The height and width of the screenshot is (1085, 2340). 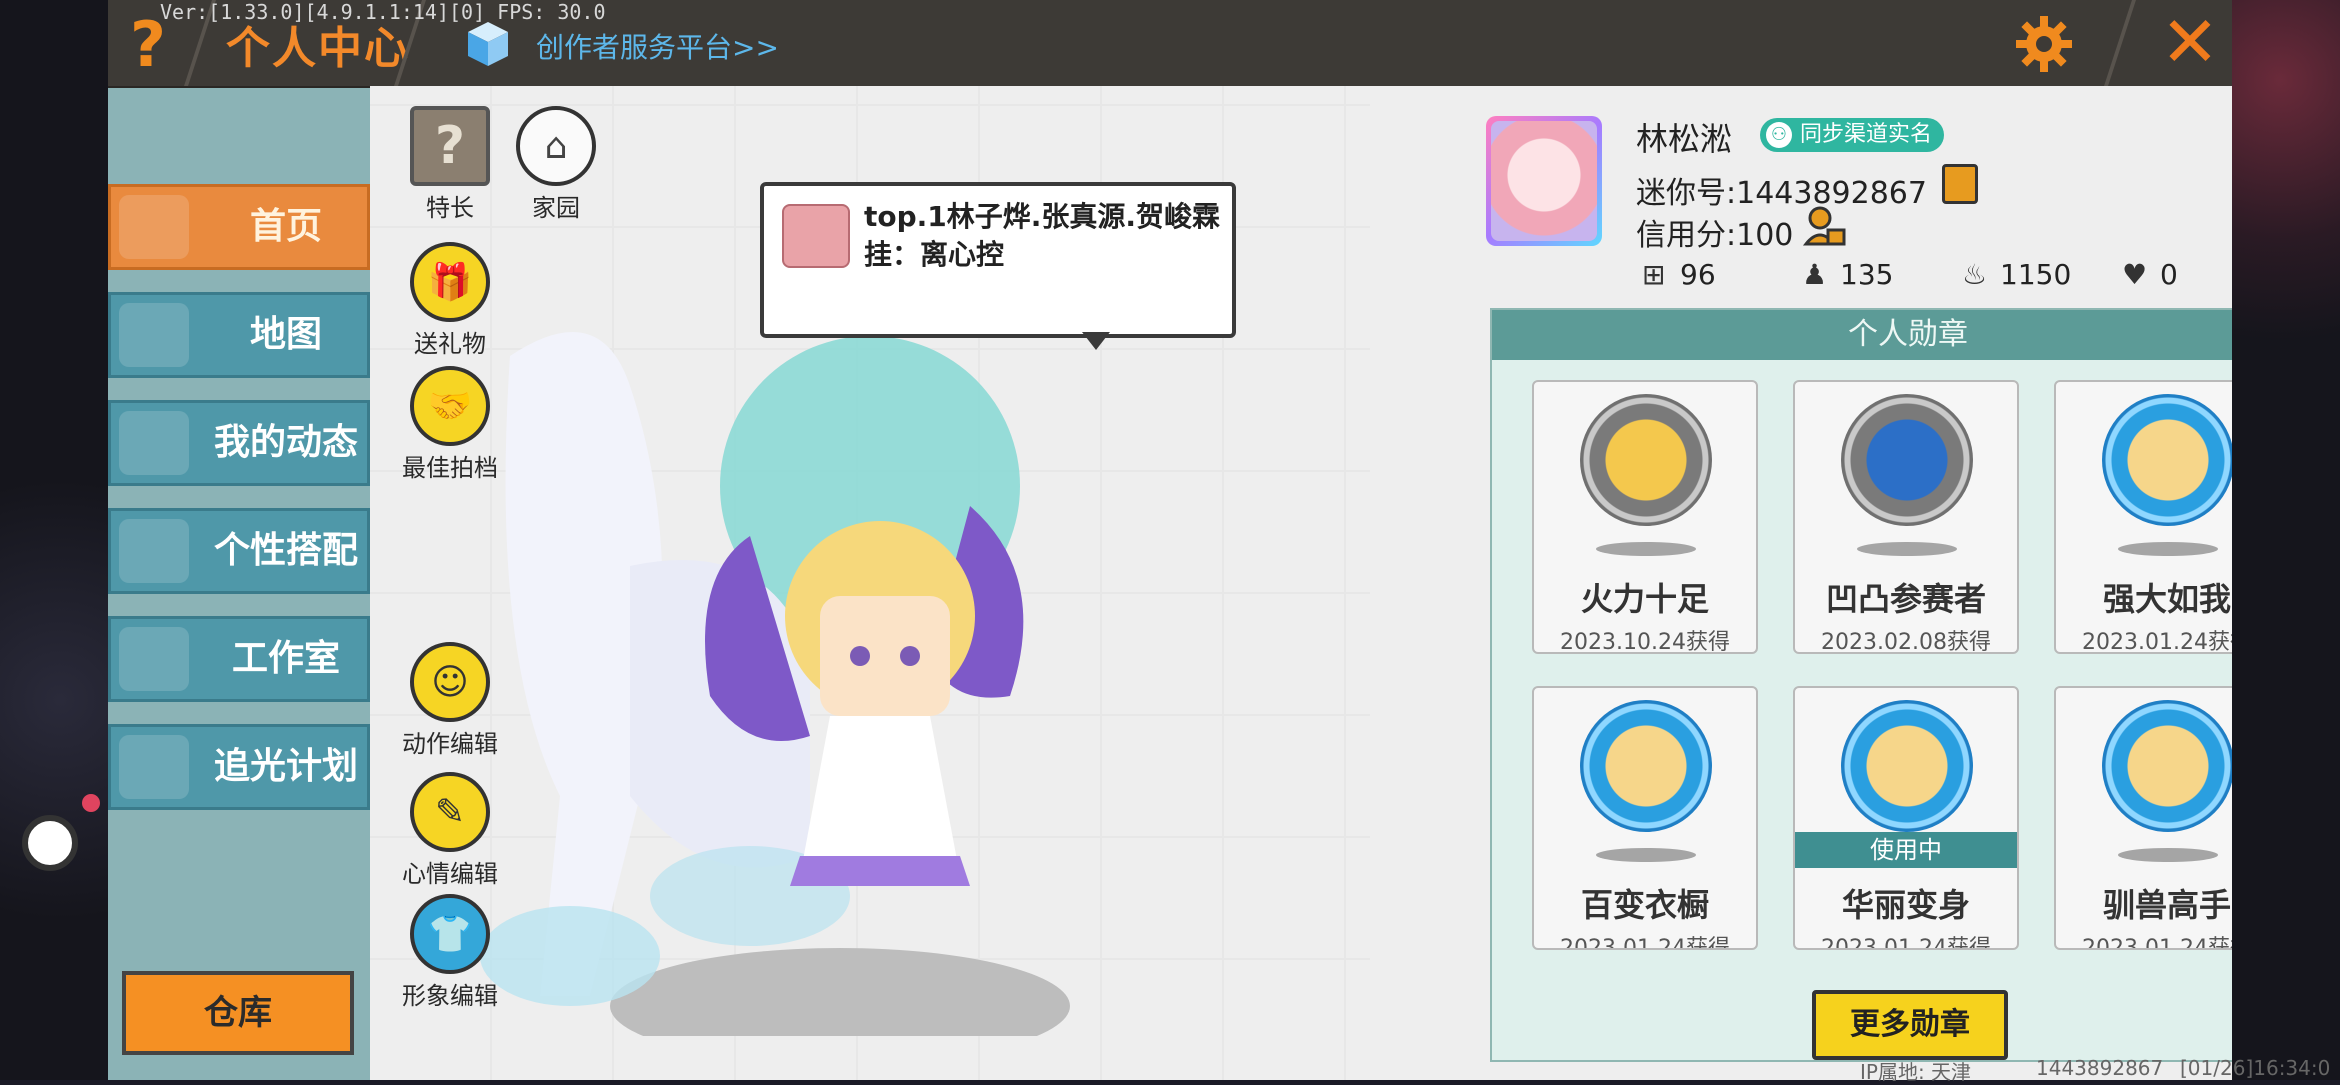 I want to click on status-text: top.1林子烨.张真源.贺峻霖挂：离心控, so click(x=1042, y=235).